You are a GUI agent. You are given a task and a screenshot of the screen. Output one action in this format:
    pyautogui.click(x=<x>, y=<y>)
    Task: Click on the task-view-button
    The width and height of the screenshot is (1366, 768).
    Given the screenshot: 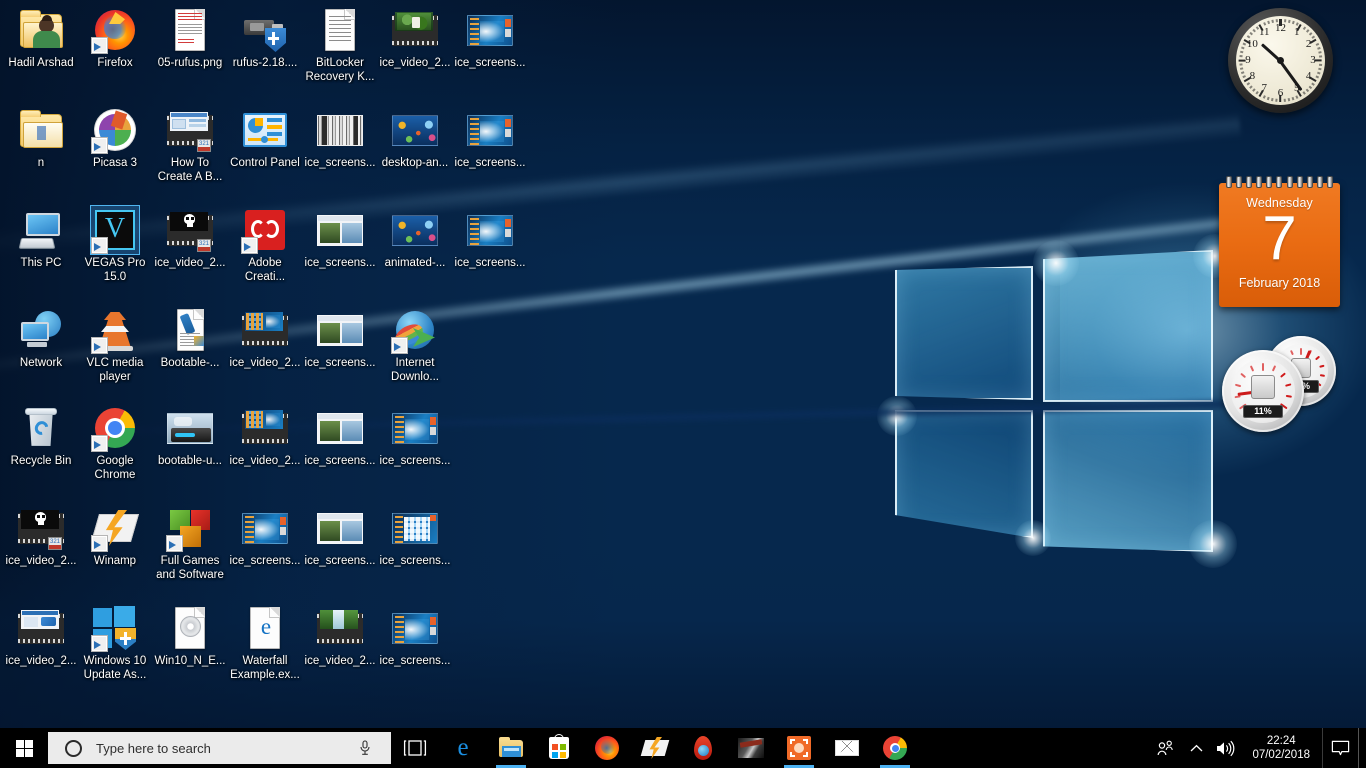 What is the action you would take?
    pyautogui.click(x=415, y=748)
    